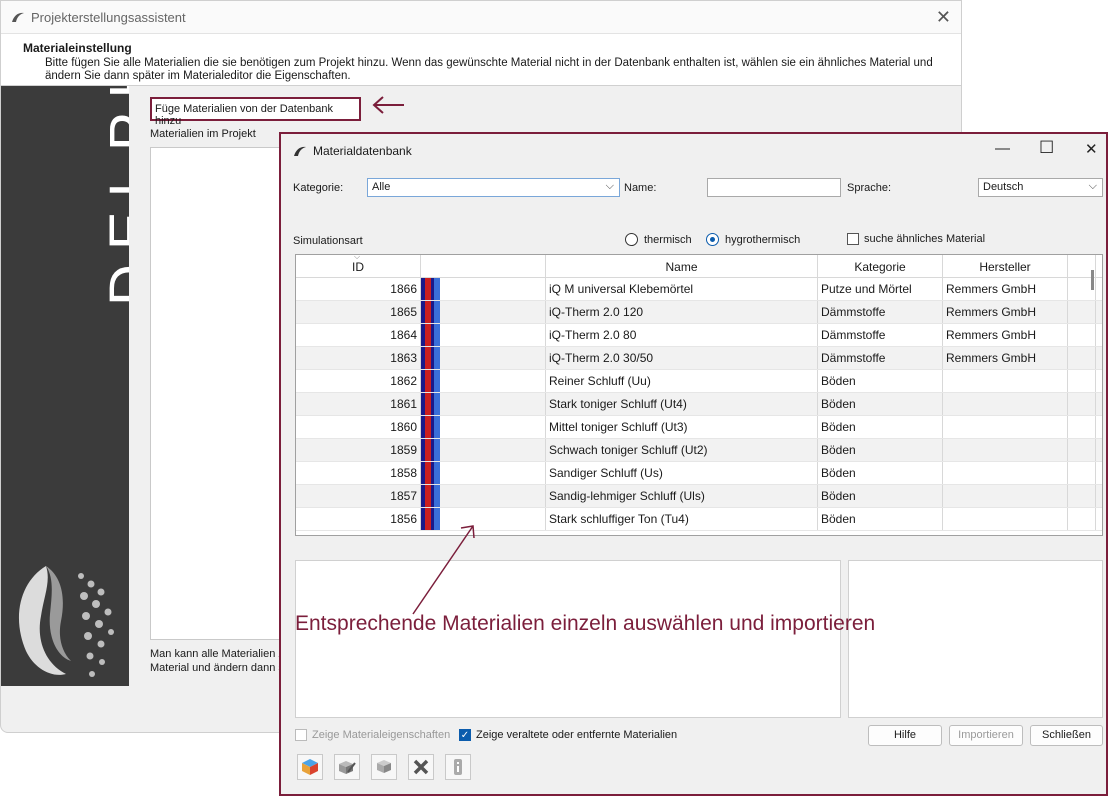 The image size is (1111, 801). I want to click on copy-material-tool, so click(384, 767).